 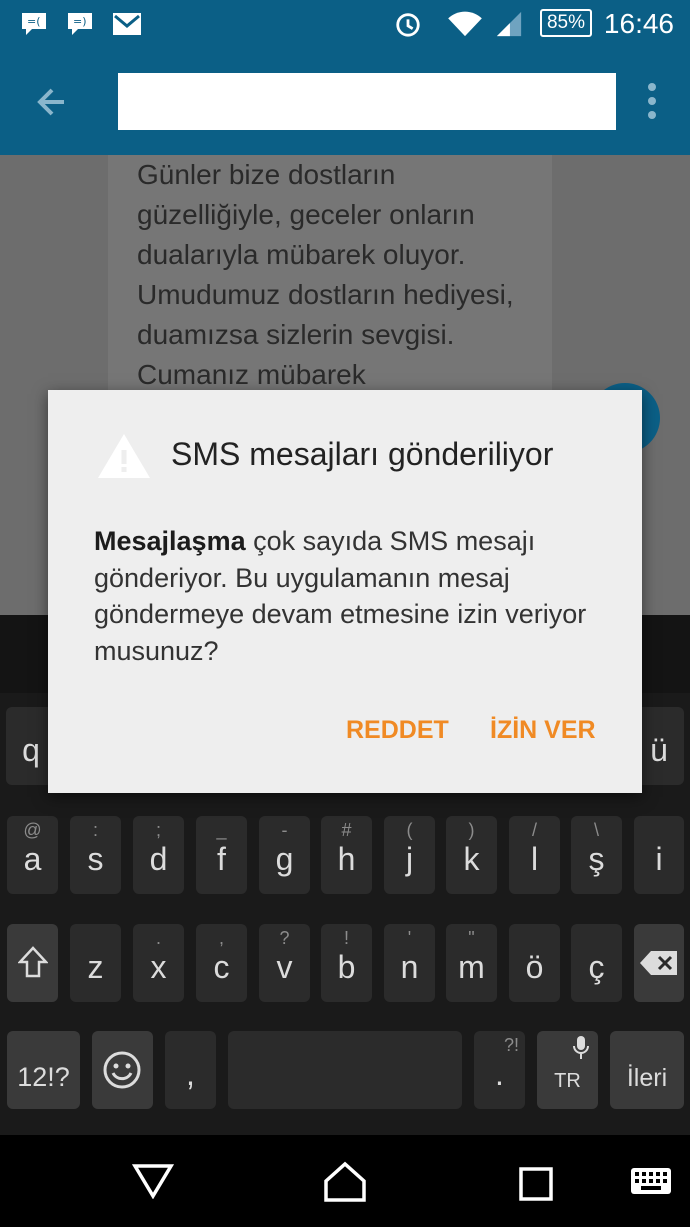 What do you see at coordinates (345, 1070) in the screenshot?
I see `space-key` at bounding box center [345, 1070].